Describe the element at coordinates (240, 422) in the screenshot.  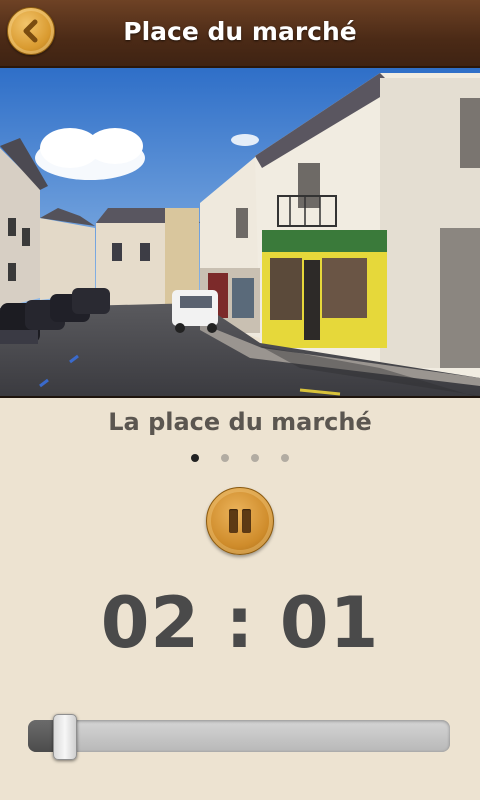
I see `photo-caption: La place du marché` at that location.